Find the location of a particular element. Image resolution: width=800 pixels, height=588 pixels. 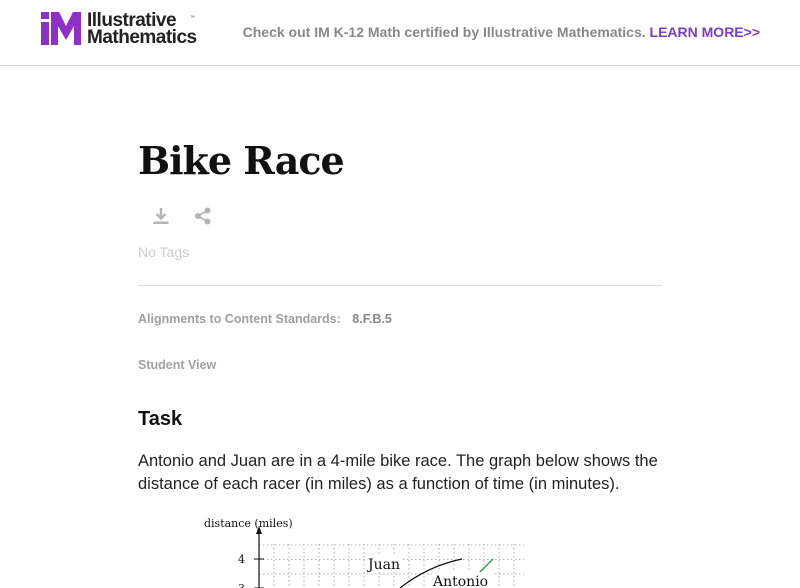

alignments-label: Alignments to Content Standards: is located at coordinates (239, 319).